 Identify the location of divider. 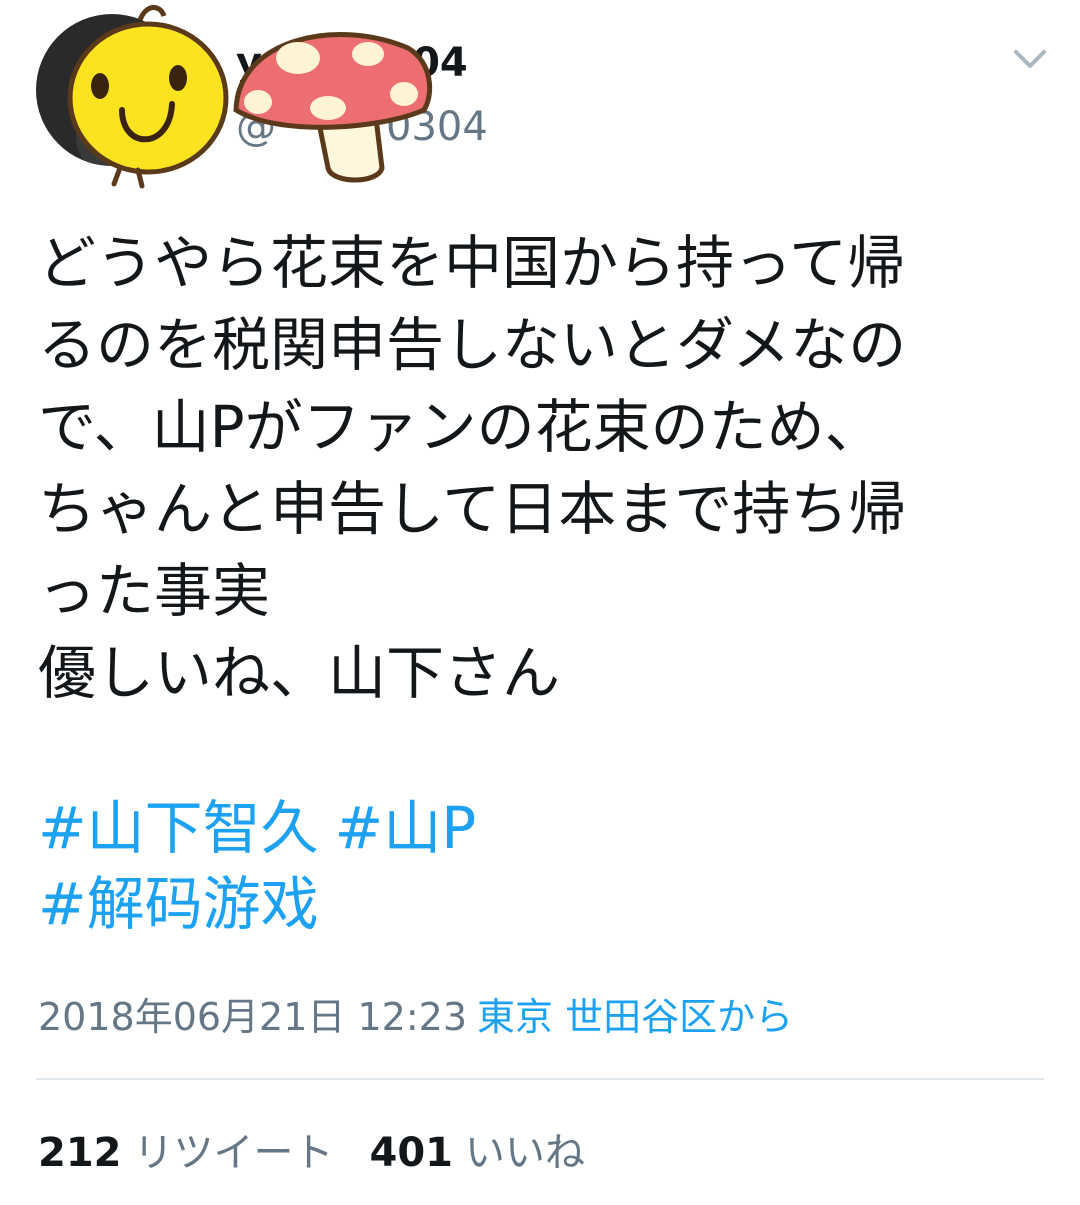
(540, 1079).